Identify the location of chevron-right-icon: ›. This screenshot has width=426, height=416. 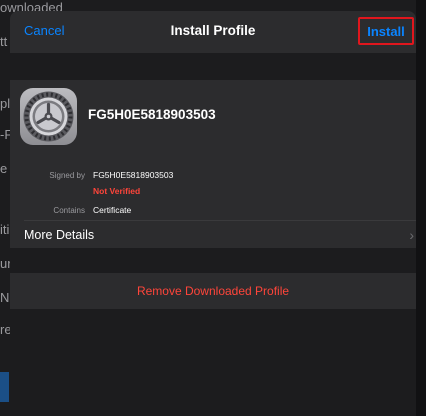
(411, 235).